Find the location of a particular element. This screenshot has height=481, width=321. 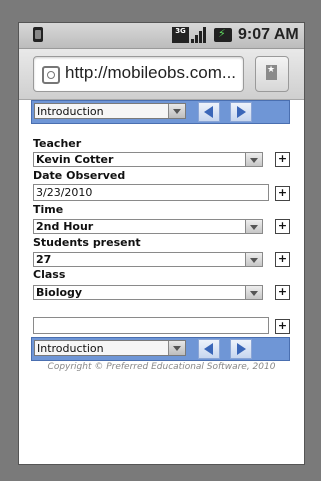

date-observed-value: 3/23/2010 is located at coordinates (64, 192).